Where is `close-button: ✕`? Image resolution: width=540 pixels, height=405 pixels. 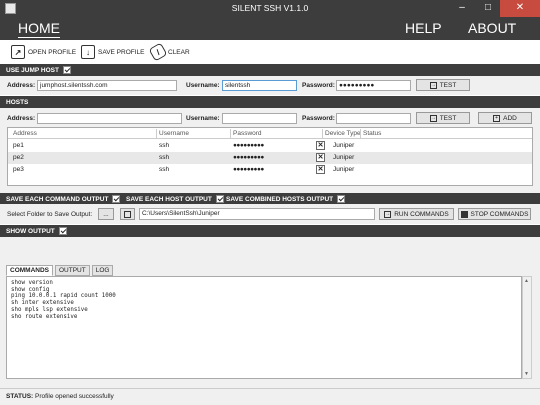 close-button: ✕ is located at coordinates (520, 8).